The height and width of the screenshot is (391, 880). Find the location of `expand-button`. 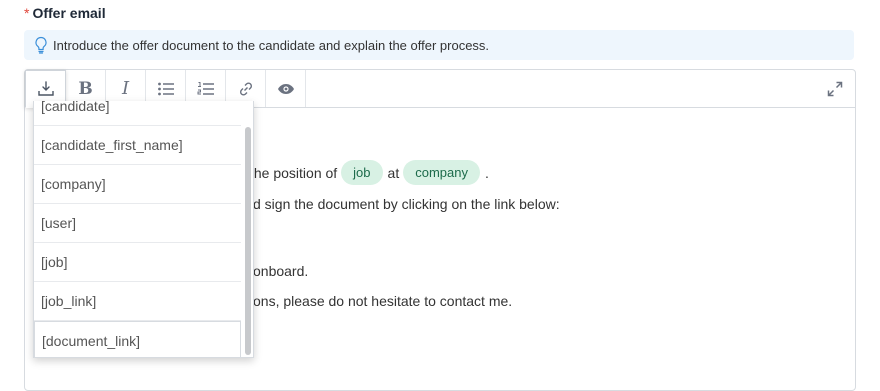

expand-button is located at coordinates (835, 88).